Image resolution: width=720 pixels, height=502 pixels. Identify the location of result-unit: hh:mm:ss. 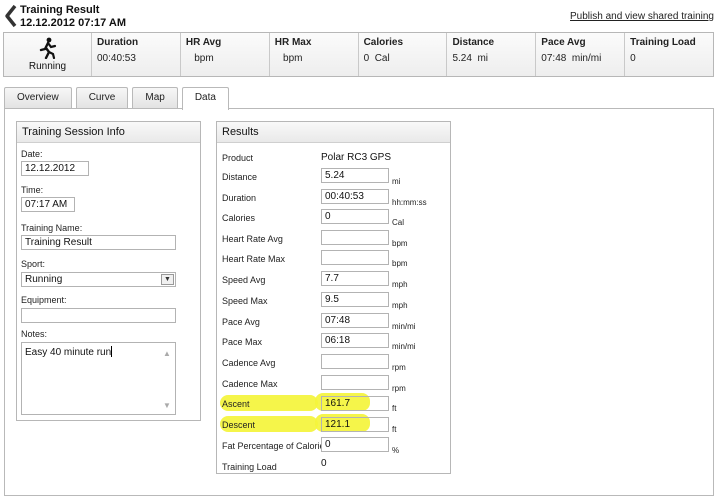
(409, 202).